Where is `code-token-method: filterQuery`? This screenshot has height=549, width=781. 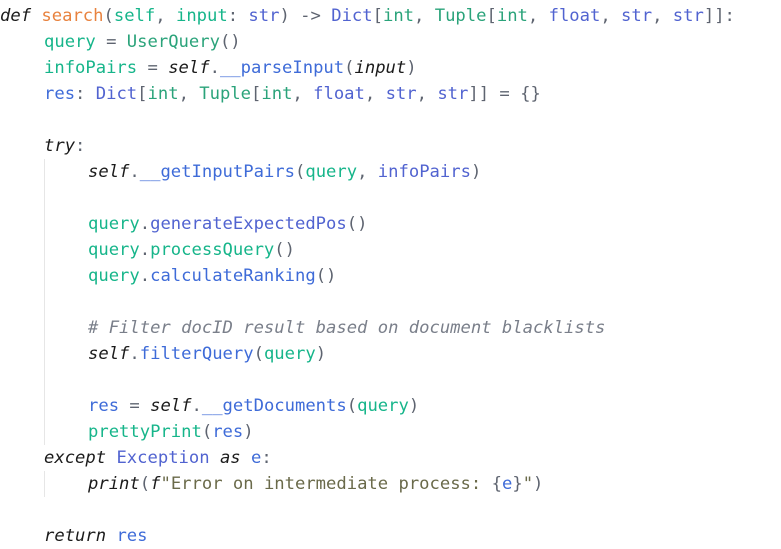 code-token-method: filterQuery is located at coordinates (196, 354).